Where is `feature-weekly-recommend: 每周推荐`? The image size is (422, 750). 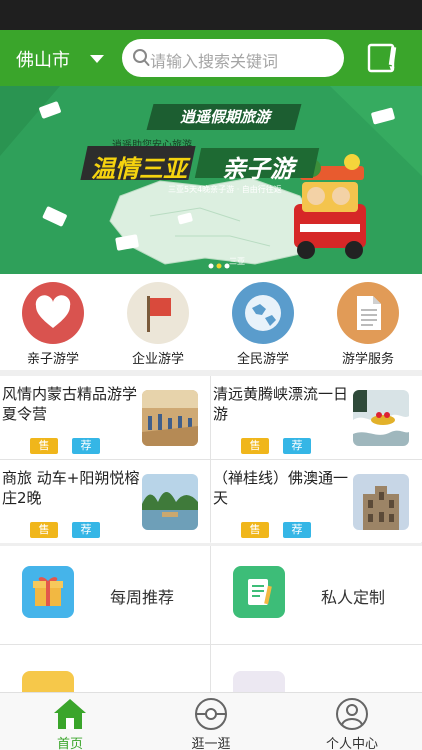 feature-weekly-recommend: 每周推荐 is located at coordinates (105, 594).